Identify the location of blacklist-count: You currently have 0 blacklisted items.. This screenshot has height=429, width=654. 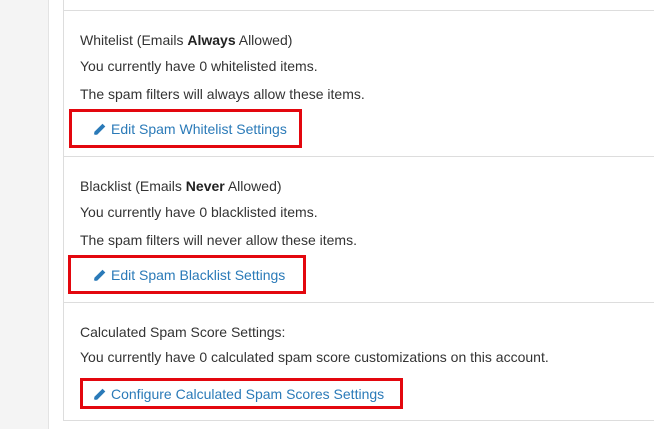
(199, 212).